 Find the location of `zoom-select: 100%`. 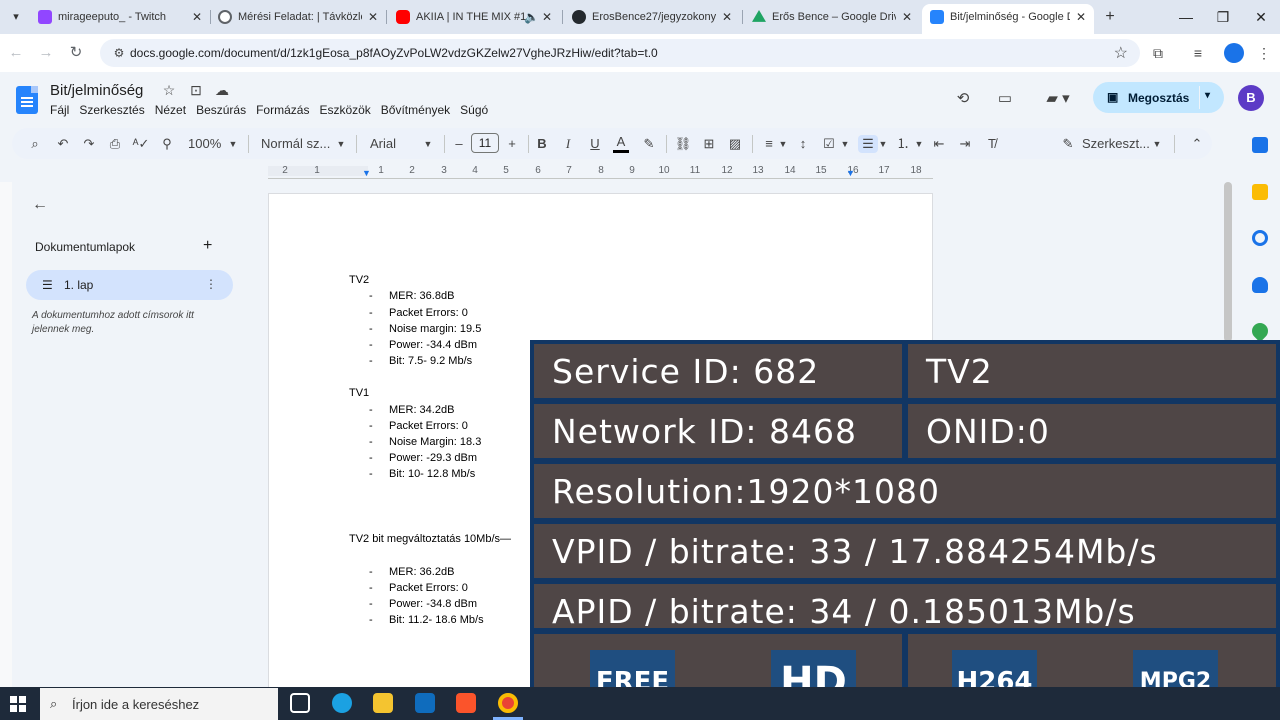

zoom-select: 100% is located at coordinates (206, 144).